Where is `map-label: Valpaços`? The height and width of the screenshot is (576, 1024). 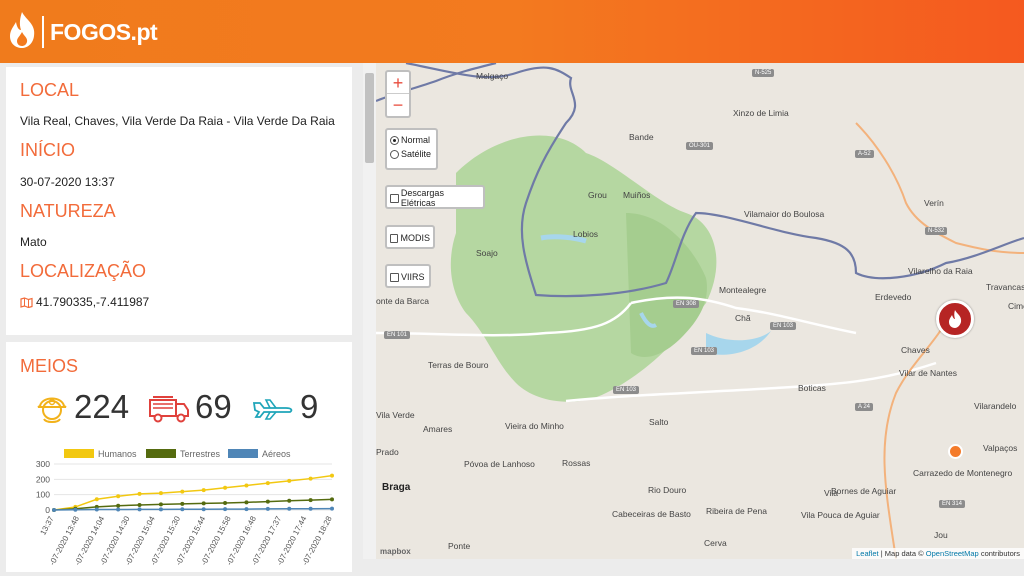
map-label: Valpaços is located at coordinates (1000, 448).